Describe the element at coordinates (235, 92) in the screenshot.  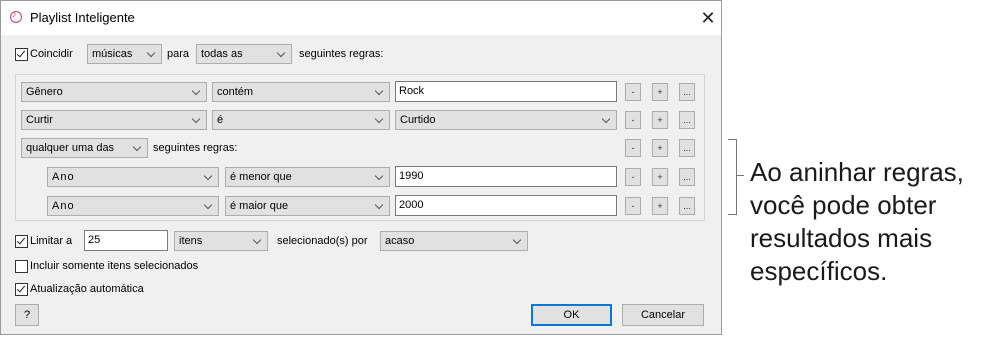
I see `rule-operator-value: contém` at that location.